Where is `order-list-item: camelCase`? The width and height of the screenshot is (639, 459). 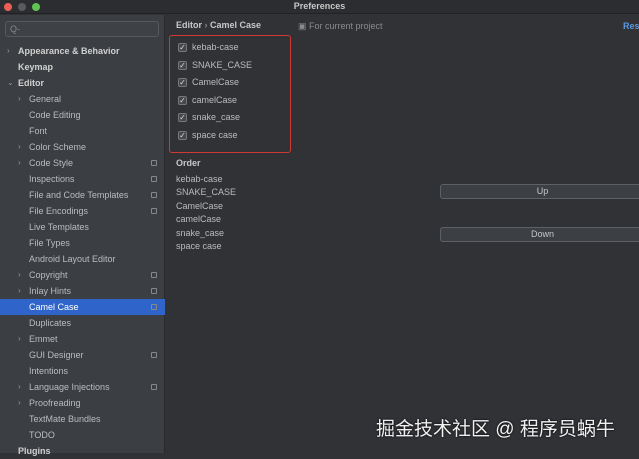 order-list-item: camelCase is located at coordinates (198, 219).